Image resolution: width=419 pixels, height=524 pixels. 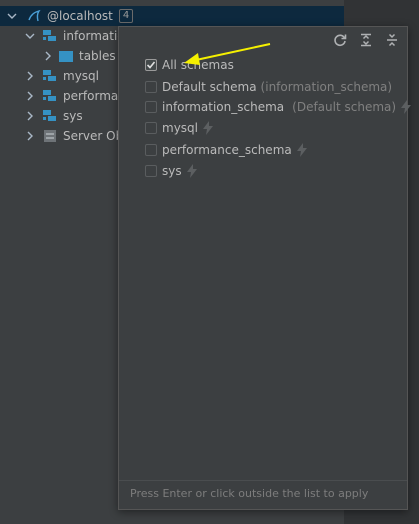 What do you see at coordinates (81, 76) in the screenshot?
I see `tree-item-label: mysql` at bounding box center [81, 76].